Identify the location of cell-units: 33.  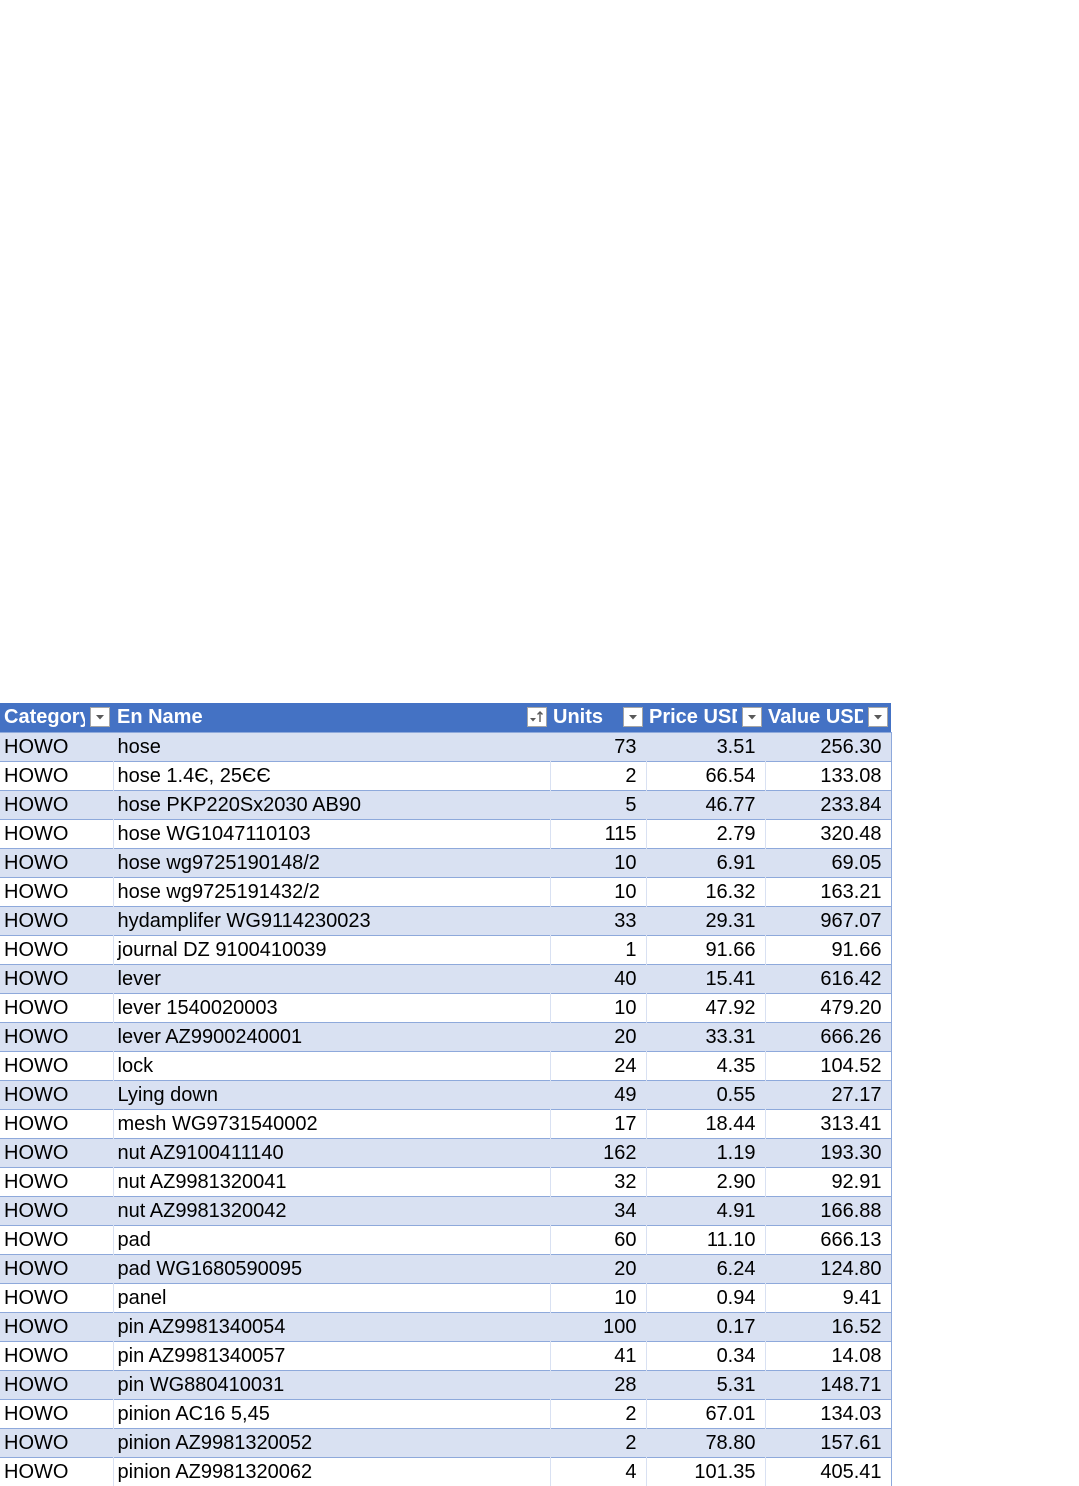
(598, 921).